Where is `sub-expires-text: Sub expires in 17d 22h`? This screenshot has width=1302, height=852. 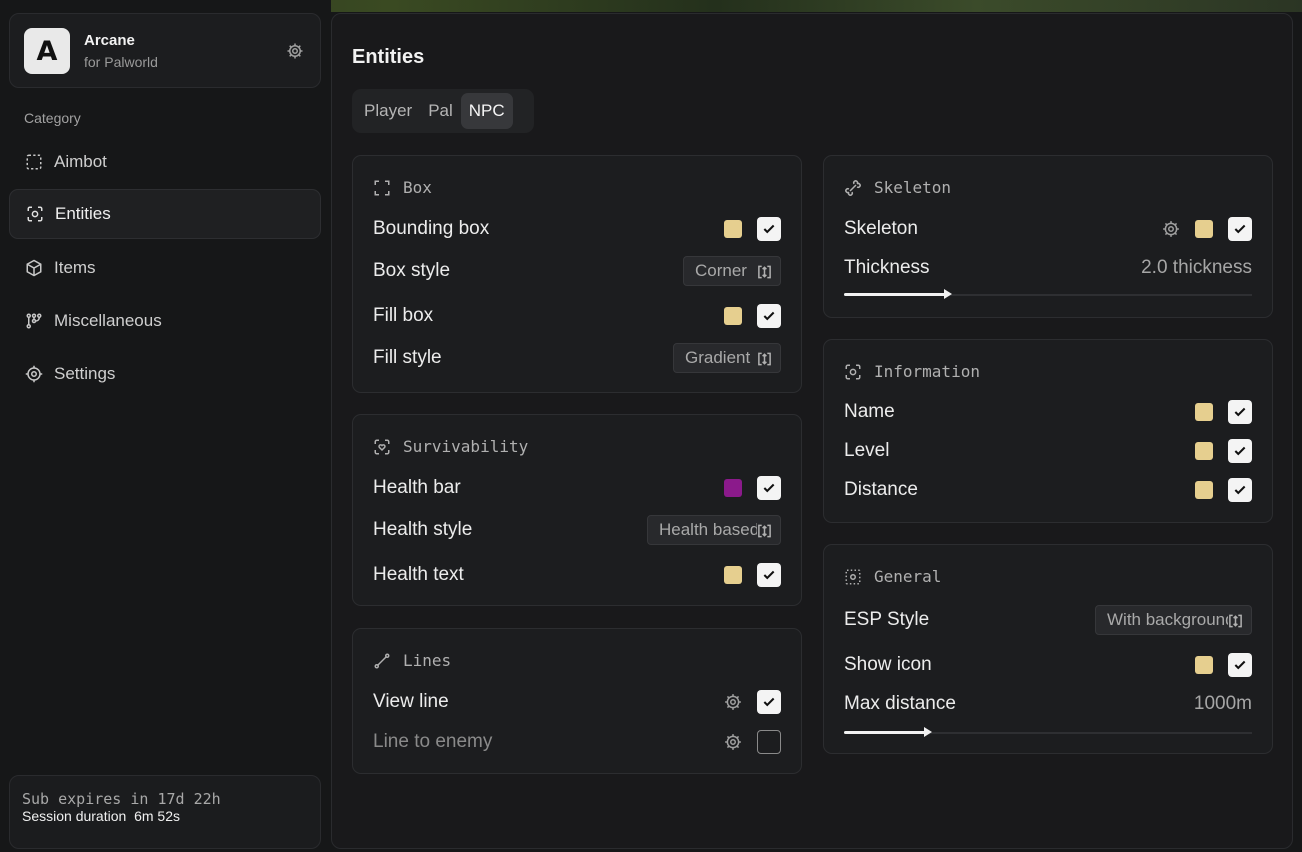
sub-expires-text: Sub expires in 17d 22h is located at coordinates (121, 799).